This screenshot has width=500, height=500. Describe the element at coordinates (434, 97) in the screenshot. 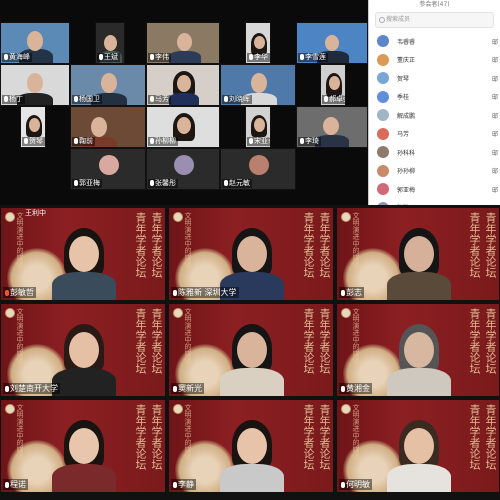

I see `participant-row: 季桂 邸` at that location.